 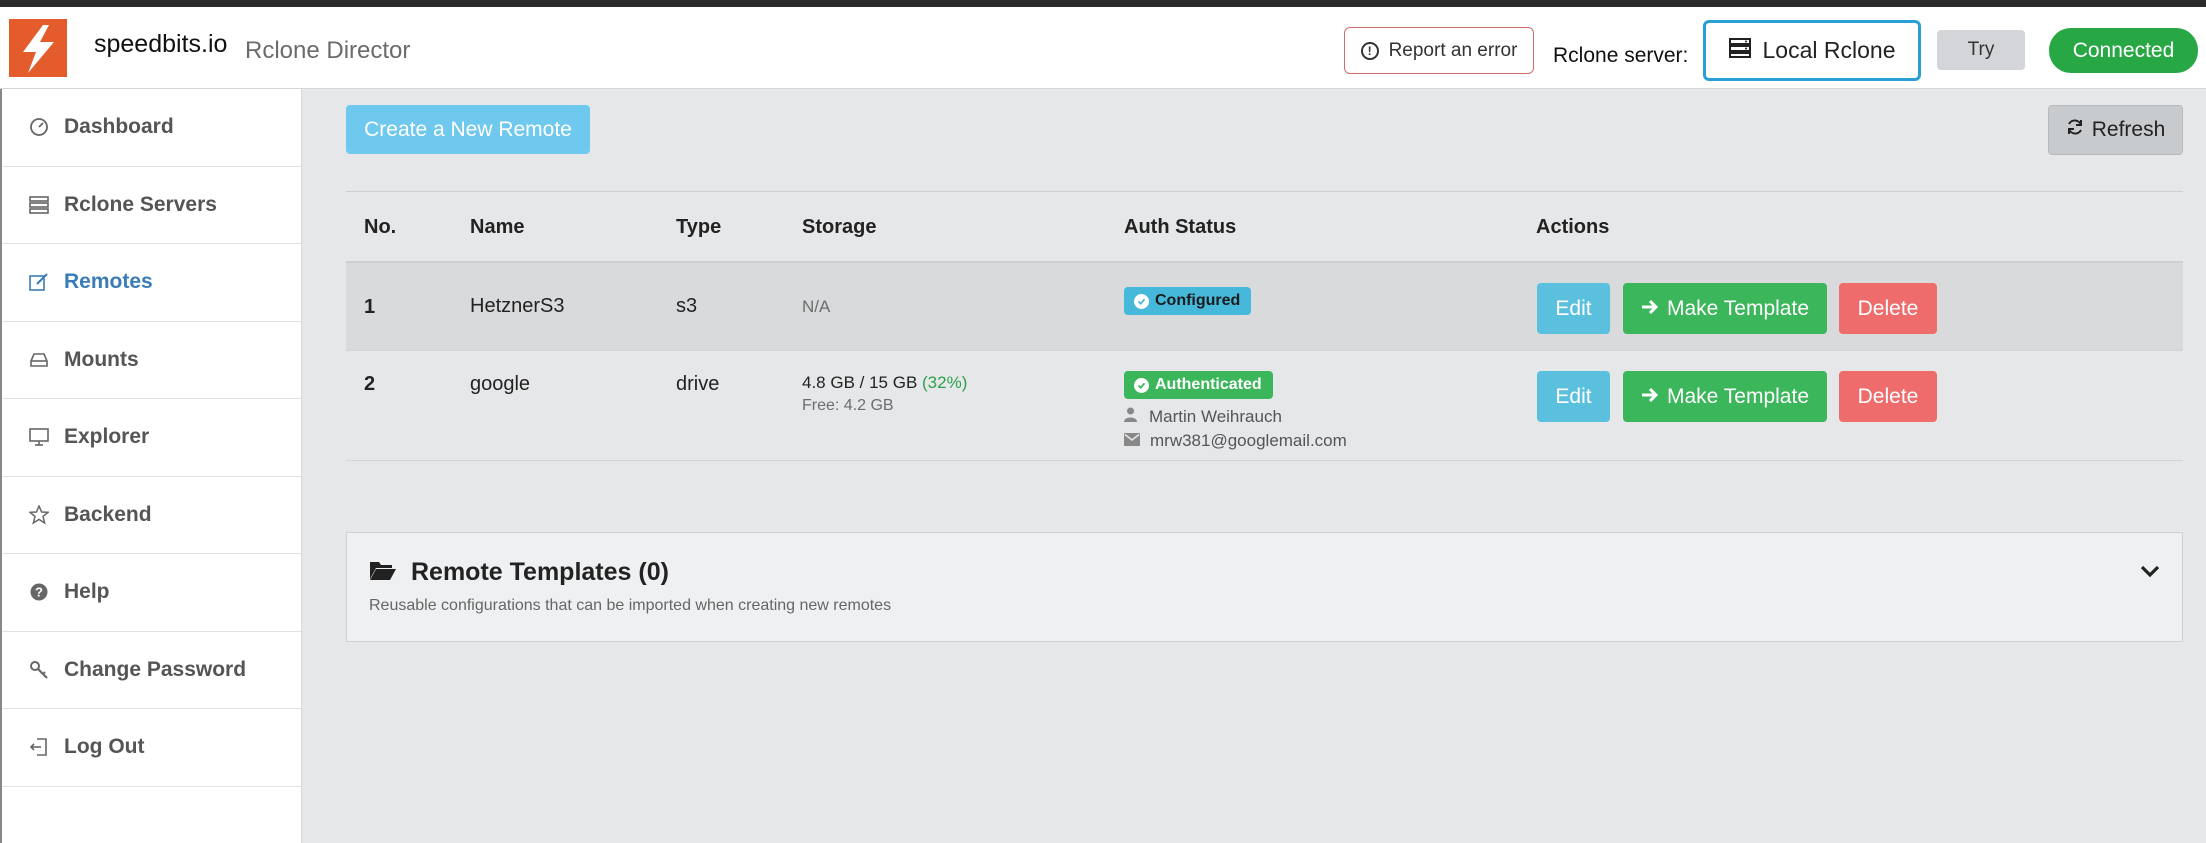 I want to click on app-title: Rclone Director, so click(x=328, y=50).